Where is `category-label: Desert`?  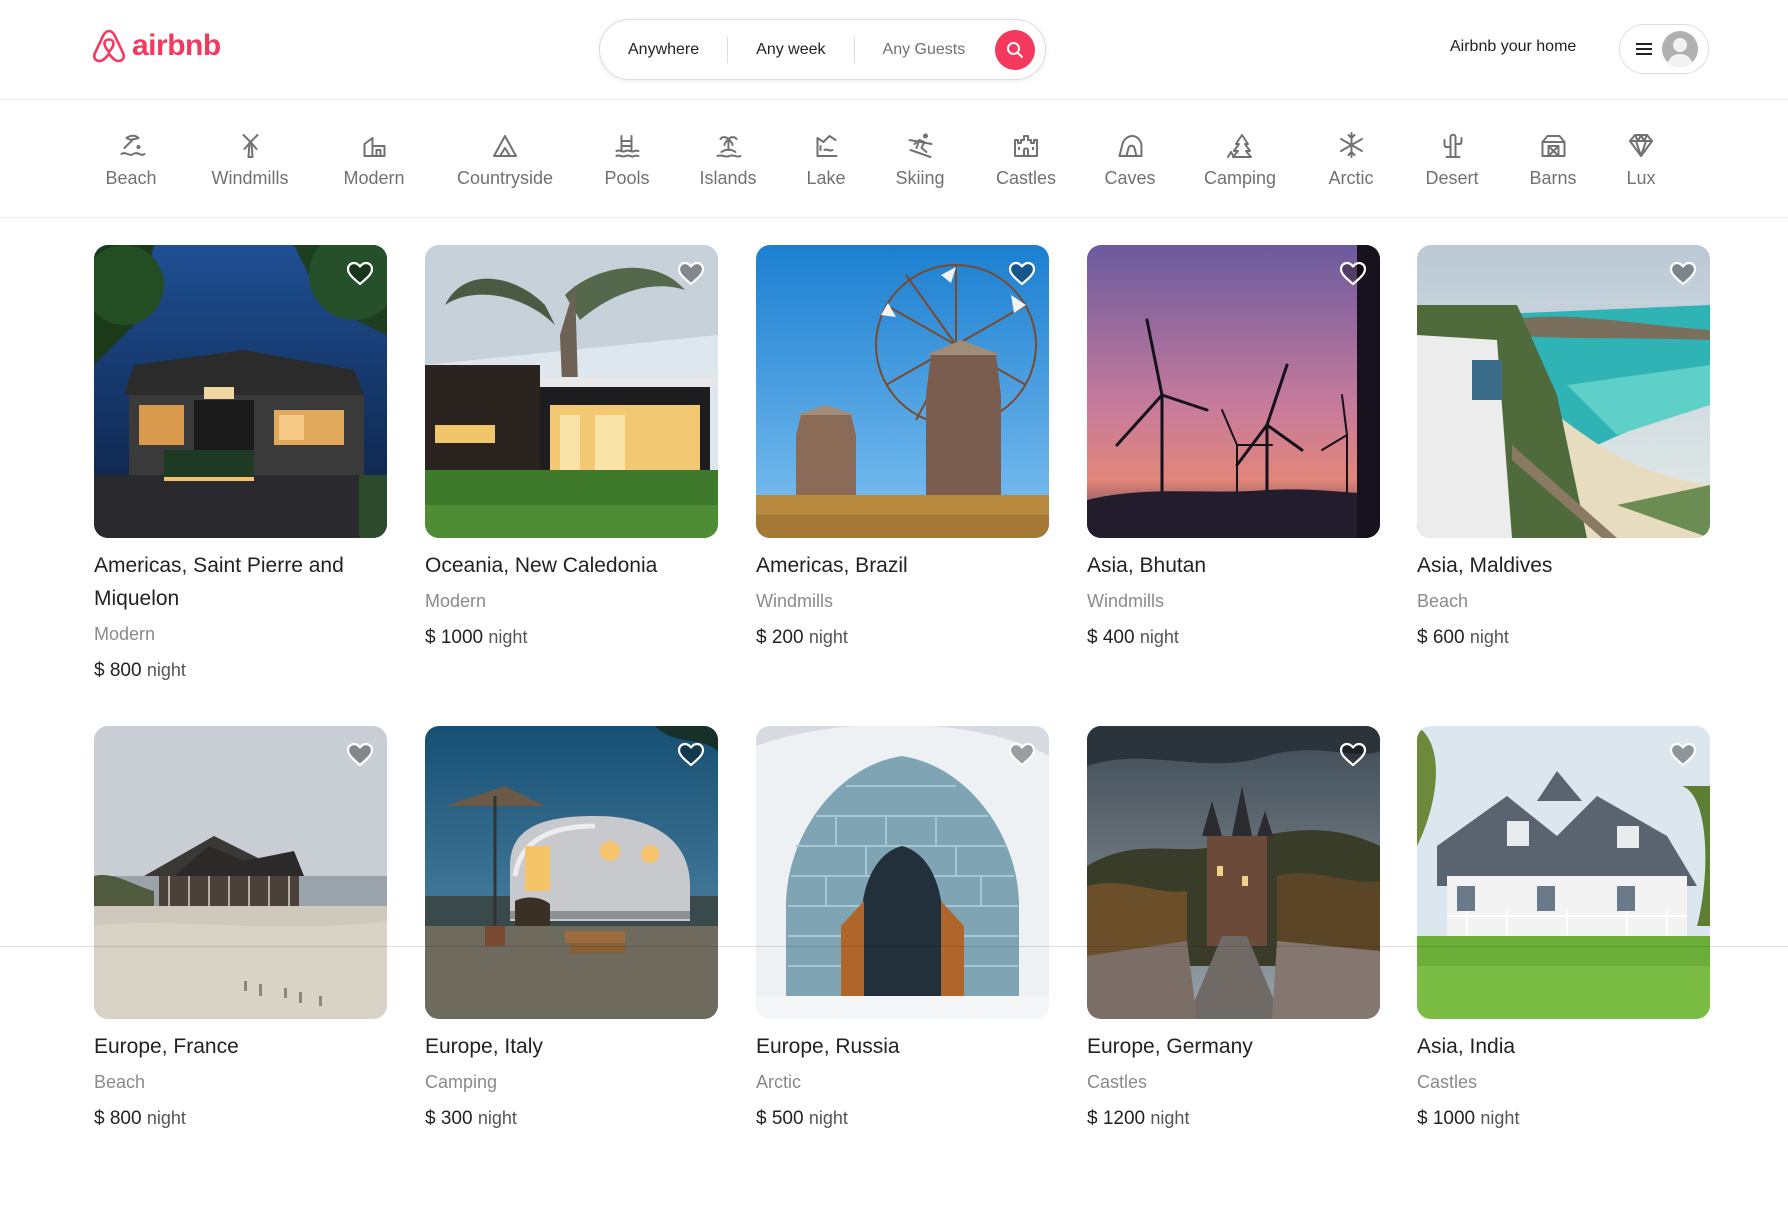
category-label: Desert is located at coordinates (1452, 178).